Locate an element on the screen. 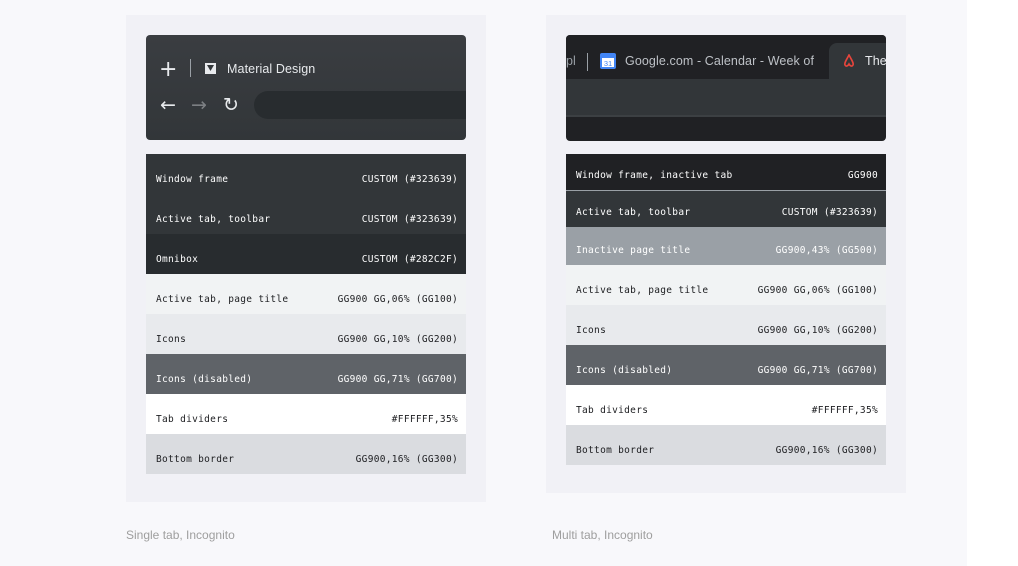 The width and height of the screenshot is (1018, 566). toolbar-bottom-border is located at coordinates (726, 116).